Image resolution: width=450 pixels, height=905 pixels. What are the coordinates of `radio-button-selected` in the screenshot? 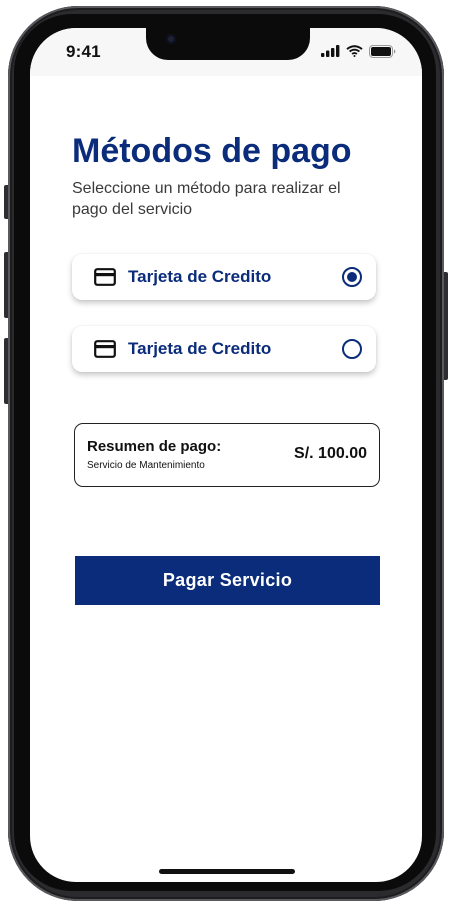 It's located at (352, 277).